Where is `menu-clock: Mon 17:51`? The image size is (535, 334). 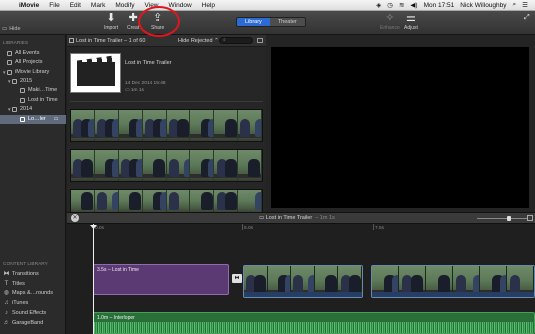 menu-clock: Mon 17:51 is located at coordinates (439, 5).